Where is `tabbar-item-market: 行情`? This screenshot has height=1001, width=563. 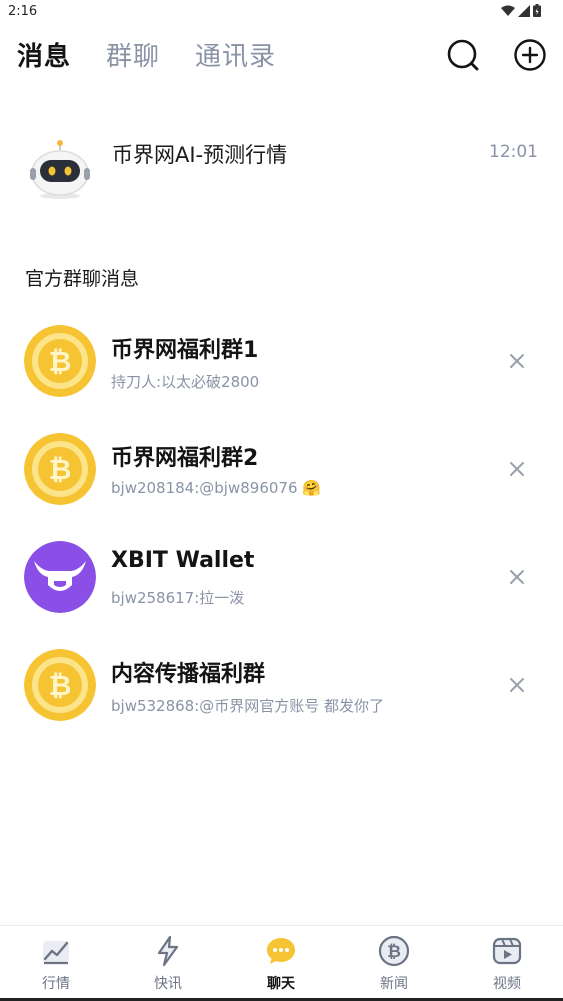
tabbar-item-market: 行情 is located at coordinates (56, 963).